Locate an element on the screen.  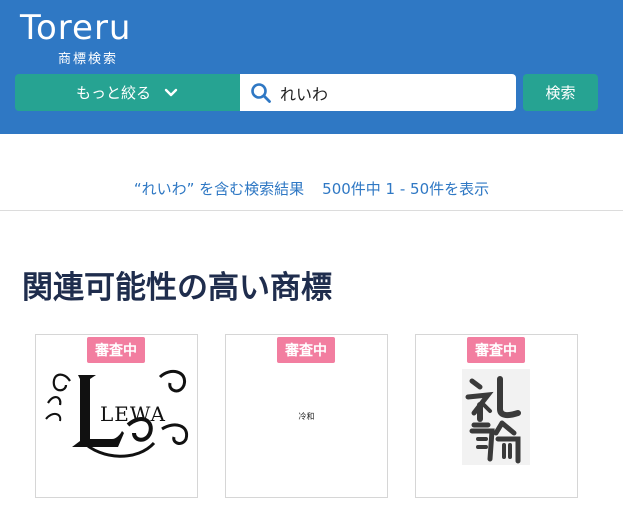
search-input is located at coordinates (390, 92).